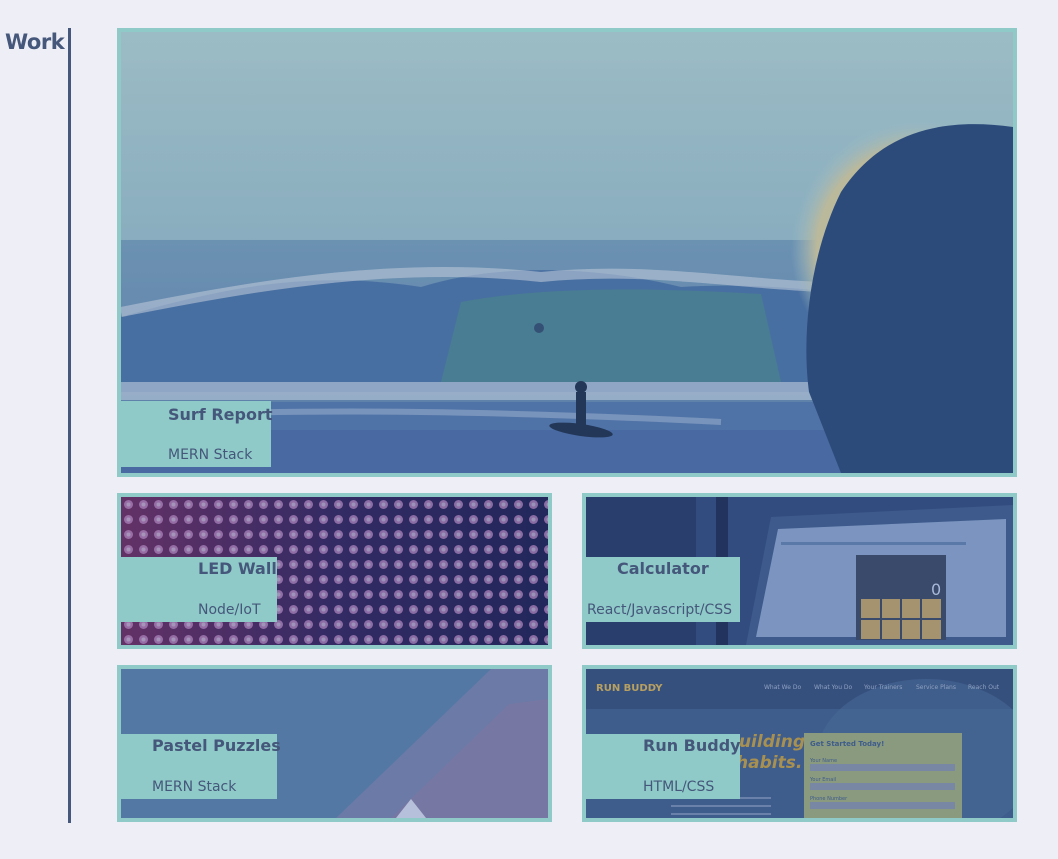 The width and height of the screenshot is (1058, 859). Describe the element at coordinates (782, 687) in the screenshot. I see `run-buddy-nav-item: What We Do` at that location.